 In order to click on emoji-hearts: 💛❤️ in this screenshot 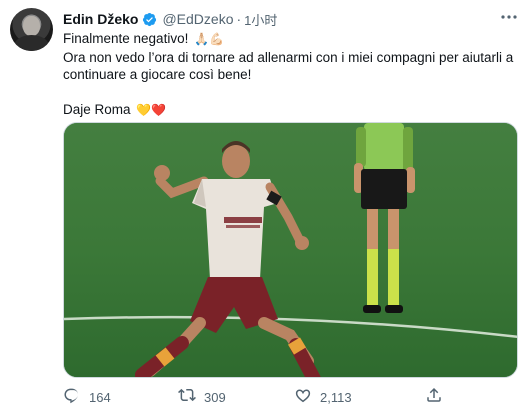, I will do `click(151, 110)`.